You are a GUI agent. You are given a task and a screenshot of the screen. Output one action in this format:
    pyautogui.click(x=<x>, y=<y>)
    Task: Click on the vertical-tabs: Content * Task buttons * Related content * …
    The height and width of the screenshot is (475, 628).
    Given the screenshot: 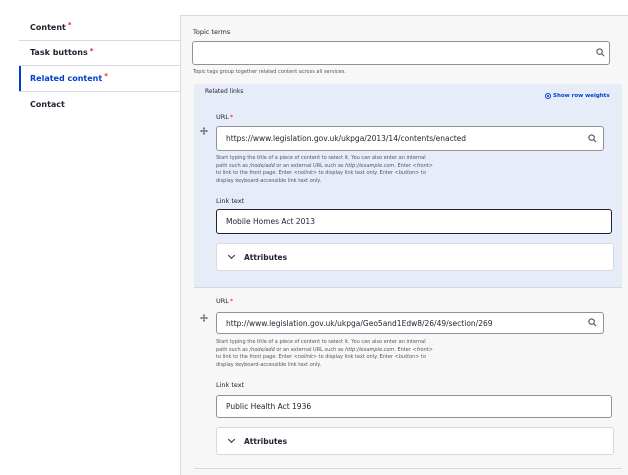 What is the action you would take?
    pyautogui.click(x=99, y=66)
    